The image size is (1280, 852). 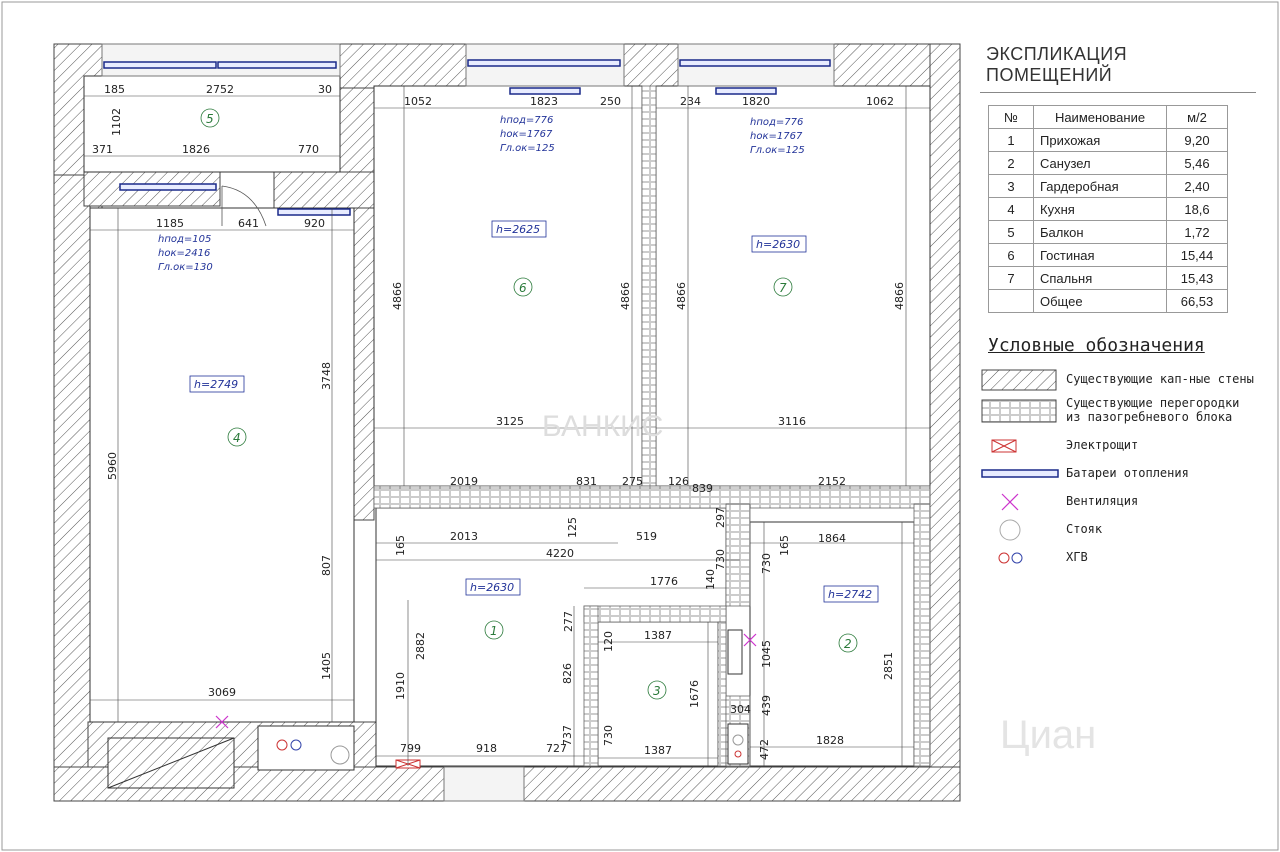 What do you see at coordinates (1108, 278) in the screenshot?
I see `table-row: 7 Спальня 15,43` at bounding box center [1108, 278].